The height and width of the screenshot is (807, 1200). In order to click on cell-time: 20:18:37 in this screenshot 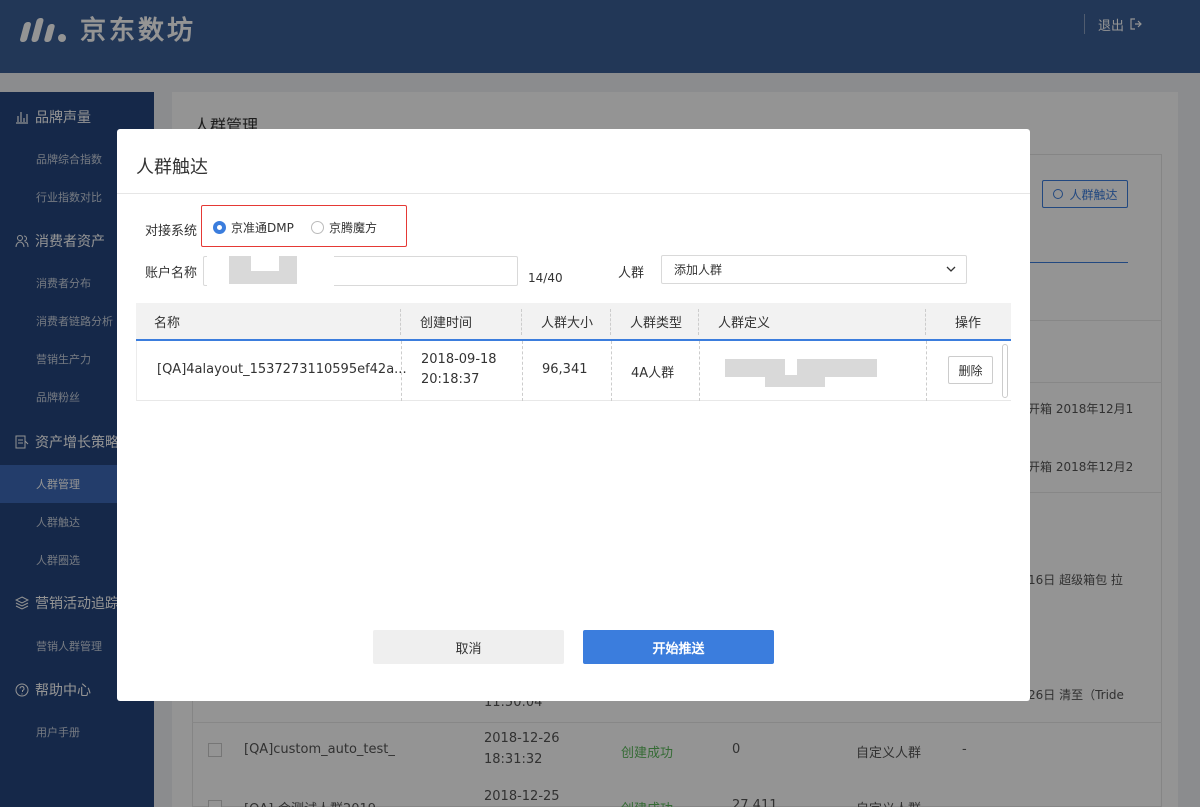, I will do `click(450, 379)`.